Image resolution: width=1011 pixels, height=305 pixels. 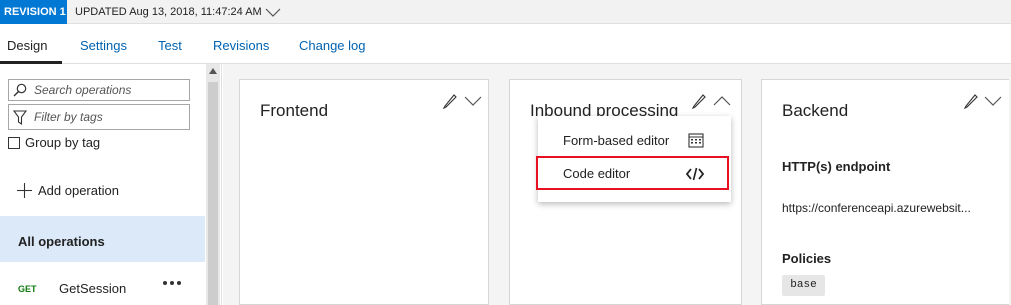 What do you see at coordinates (93, 288) in the screenshot?
I see `operation-name: GetSession` at bounding box center [93, 288].